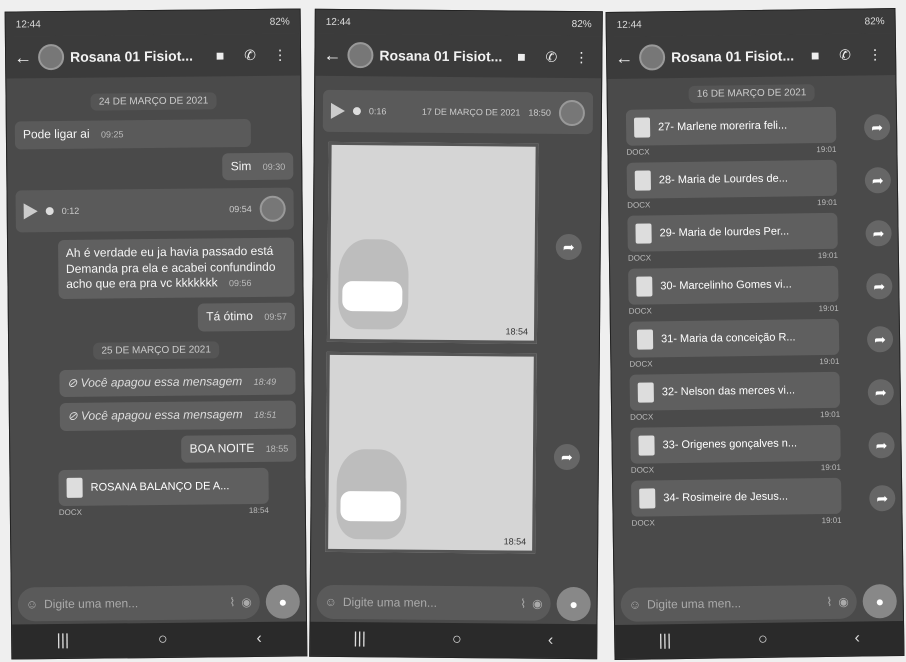 The image size is (906, 662). What do you see at coordinates (230, 316) in the screenshot?
I see `message-text: Tá ótimo` at bounding box center [230, 316].